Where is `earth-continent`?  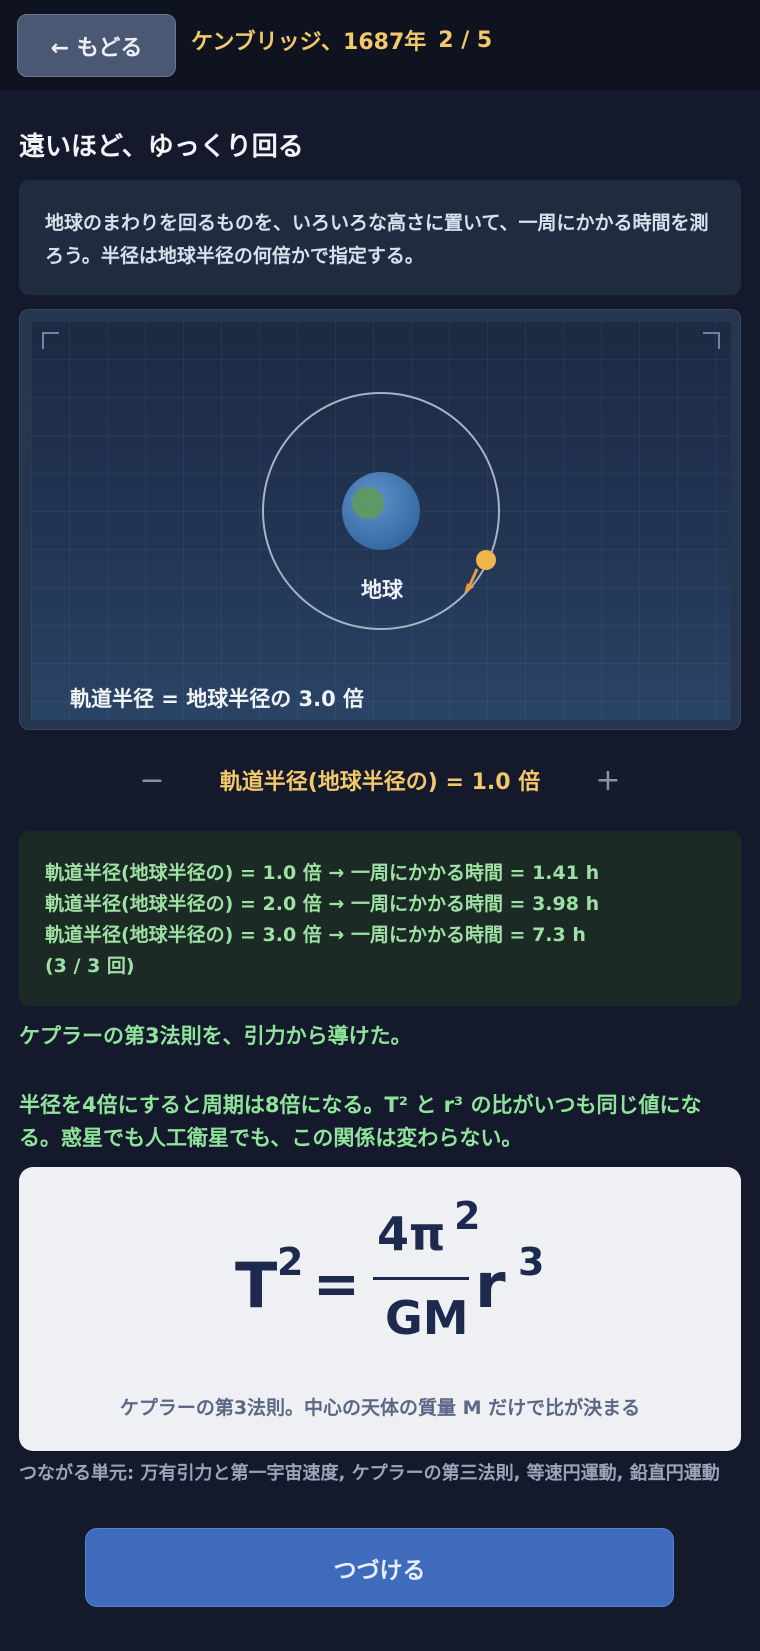
earth-continent is located at coordinates (368, 503).